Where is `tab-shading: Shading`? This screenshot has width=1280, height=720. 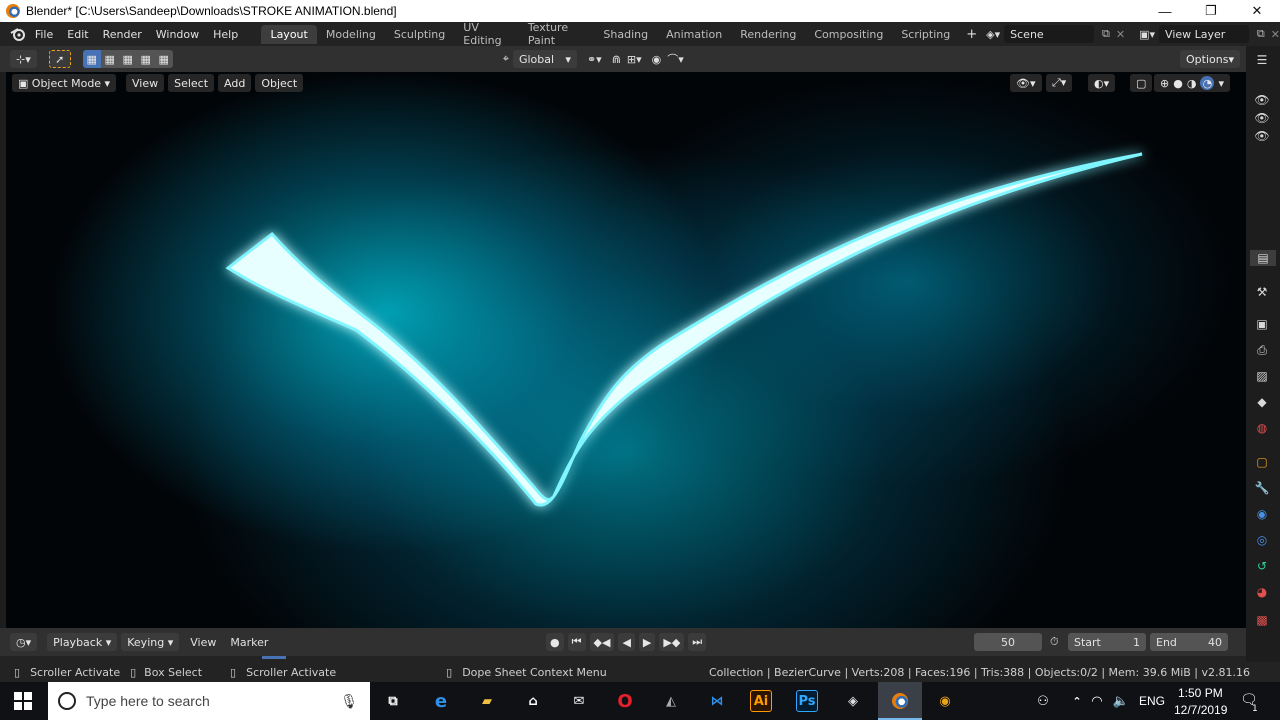 tab-shading: Shading is located at coordinates (625, 34).